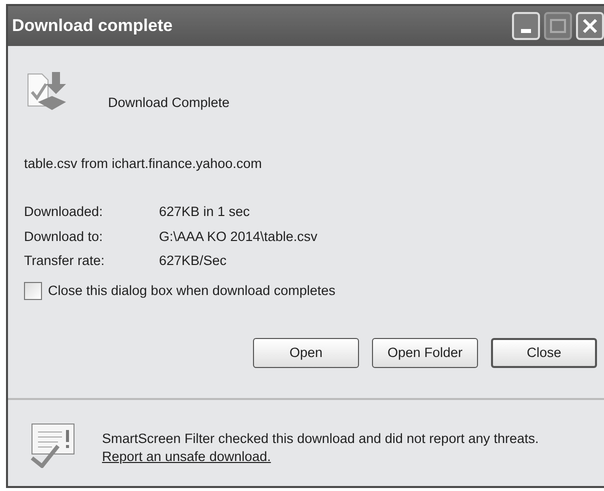 This screenshot has height=491, width=604. Describe the element at coordinates (186, 456) in the screenshot. I see `report-link: Report an unsafe download.` at that location.